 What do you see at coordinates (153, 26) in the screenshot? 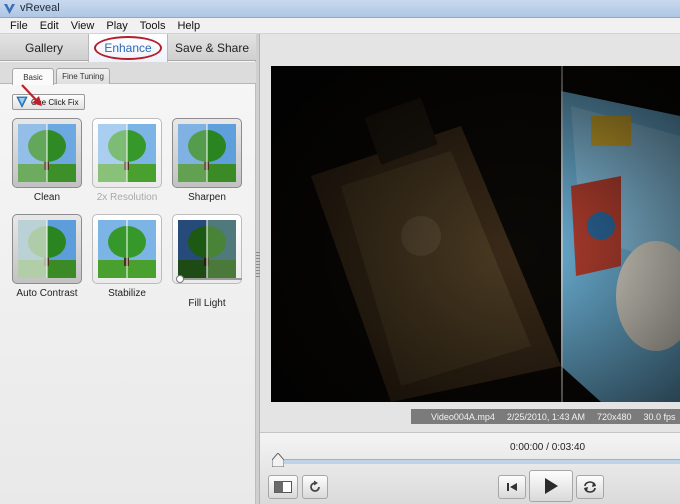
I see `menu-tools: Tools` at bounding box center [153, 26].